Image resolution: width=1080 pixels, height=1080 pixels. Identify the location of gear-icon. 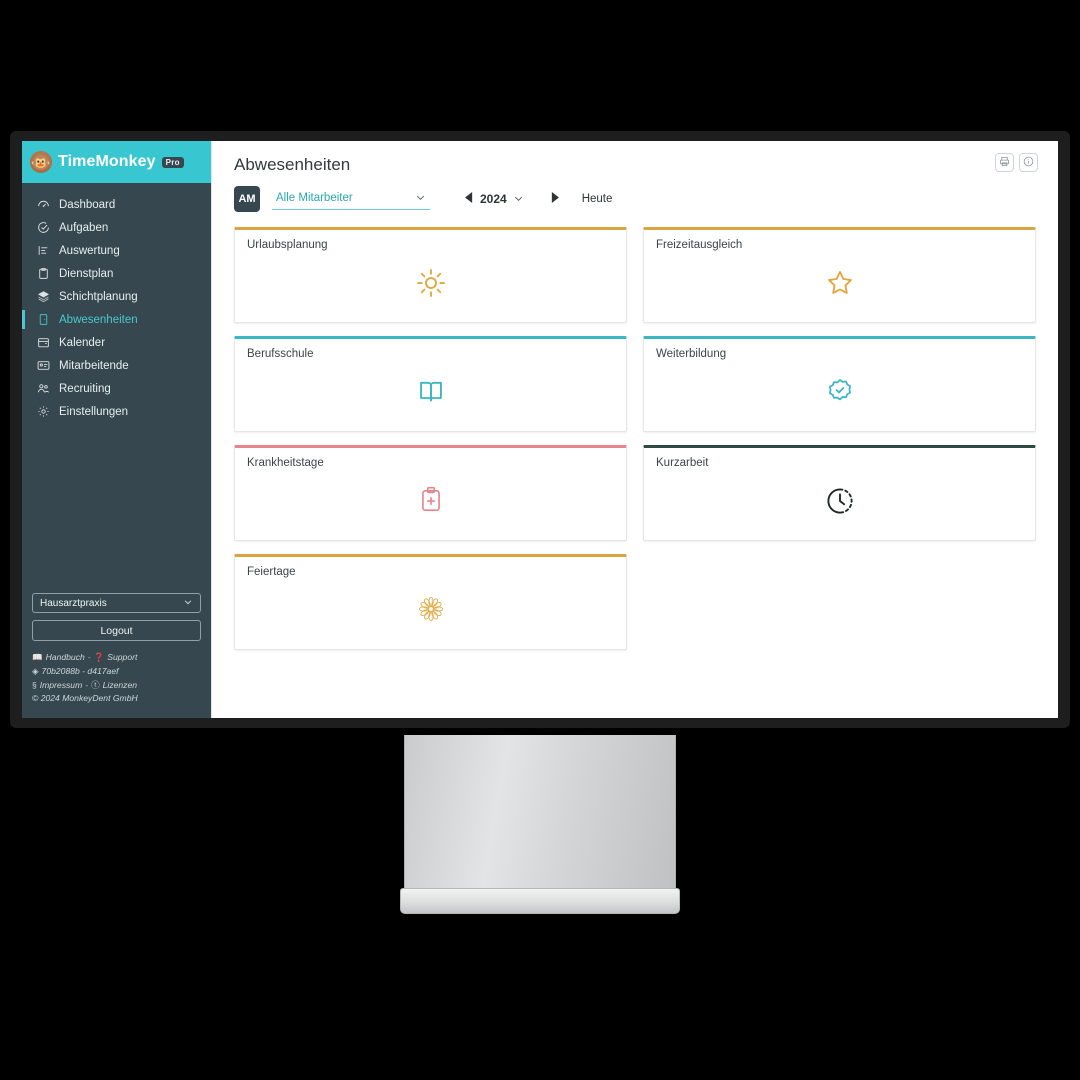
(43, 411).